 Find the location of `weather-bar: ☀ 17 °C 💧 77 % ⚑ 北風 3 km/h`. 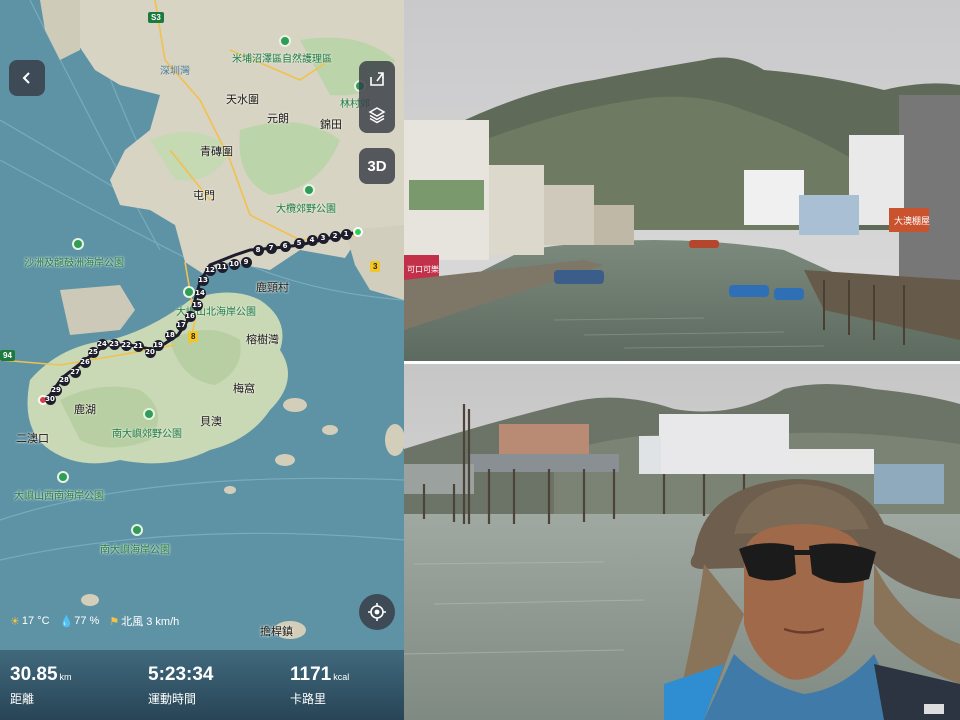

weather-bar: ☀ 17 °C 💧 77 % ⚑ 北風 3 km/h is located at coordinates (94, 621).